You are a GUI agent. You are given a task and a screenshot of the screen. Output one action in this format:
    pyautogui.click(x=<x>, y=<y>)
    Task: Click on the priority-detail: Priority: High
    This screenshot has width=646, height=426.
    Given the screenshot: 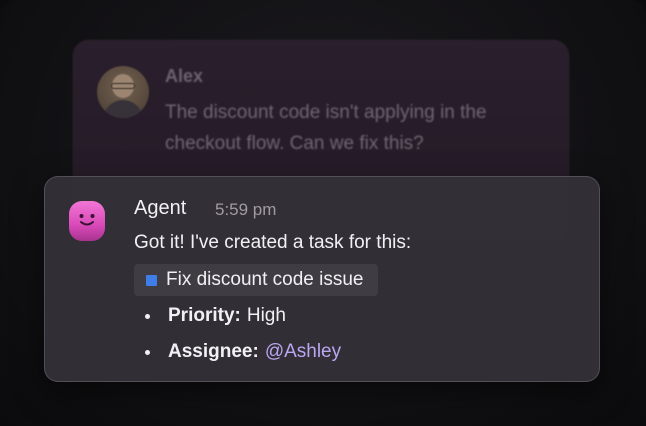 What is the action you would take?
    pyautogui.click(x=215, y=316)
    